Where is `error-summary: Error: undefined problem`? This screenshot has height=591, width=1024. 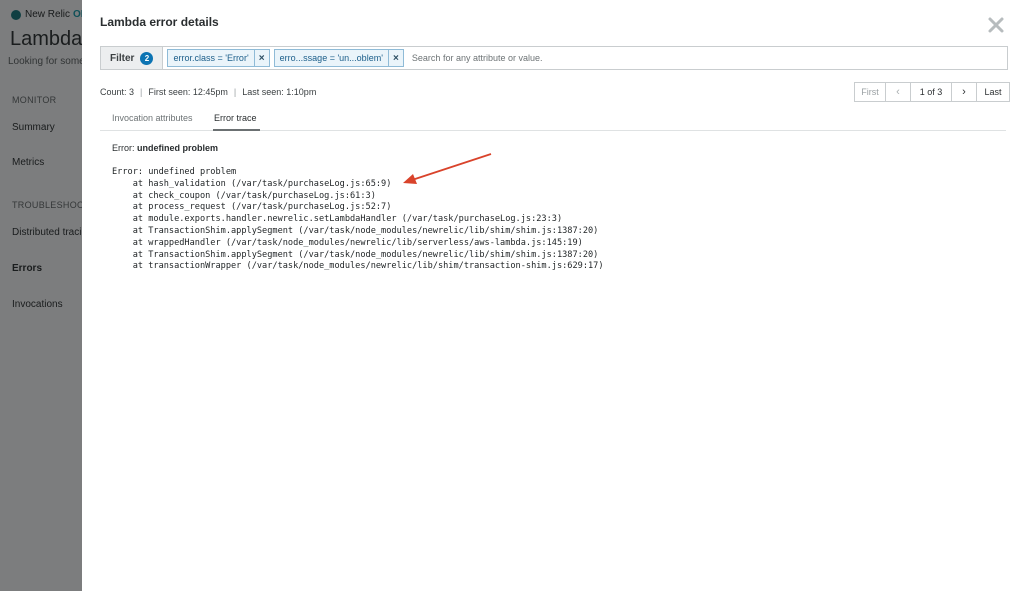 error-summary: Error: undefined problem is located at coordinates (165, 148).